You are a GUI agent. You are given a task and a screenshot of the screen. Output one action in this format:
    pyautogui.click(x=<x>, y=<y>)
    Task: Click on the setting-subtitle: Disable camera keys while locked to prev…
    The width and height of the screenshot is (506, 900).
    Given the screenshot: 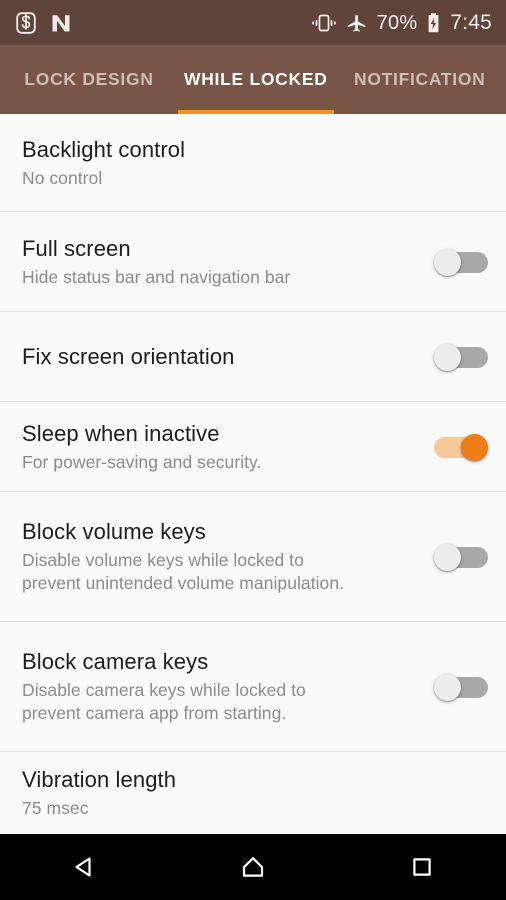 What is the action you would take?
    pyautogui.click(x=221, y=702)
    